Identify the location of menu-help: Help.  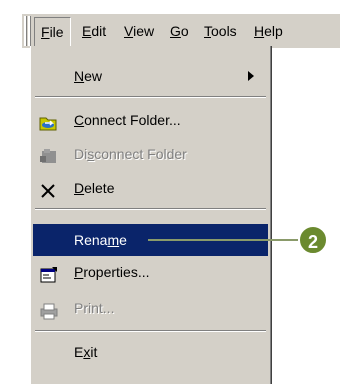
(268, 31).